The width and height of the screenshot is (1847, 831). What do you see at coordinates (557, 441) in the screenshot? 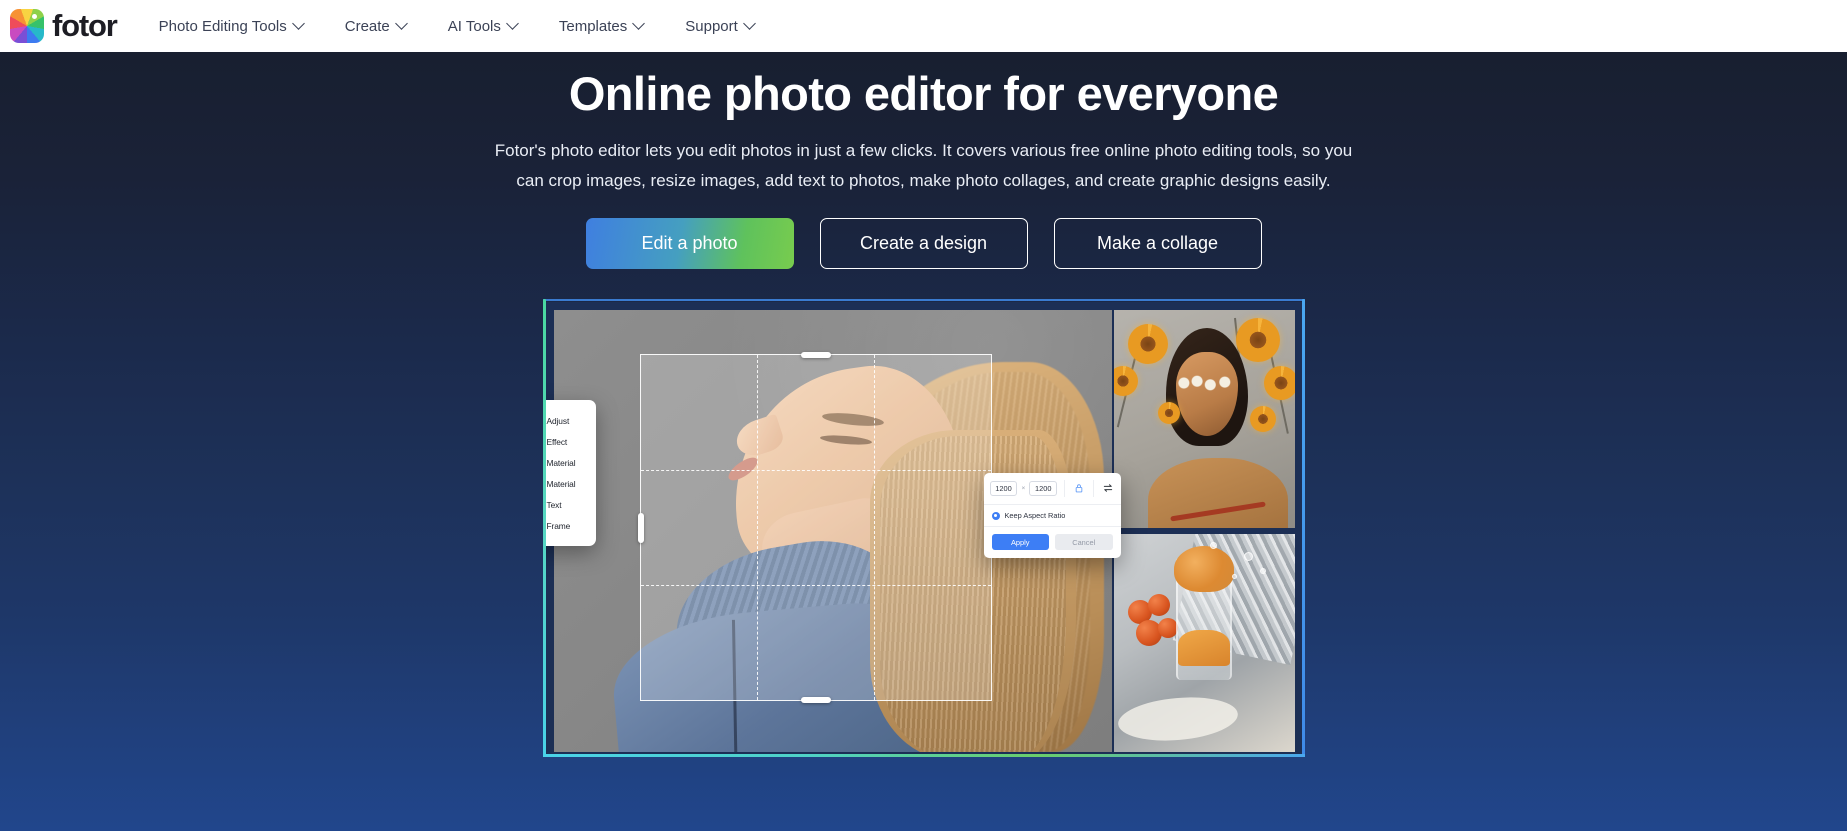
I see `tool-item-label: Effect` at bounding box center [557, 441].